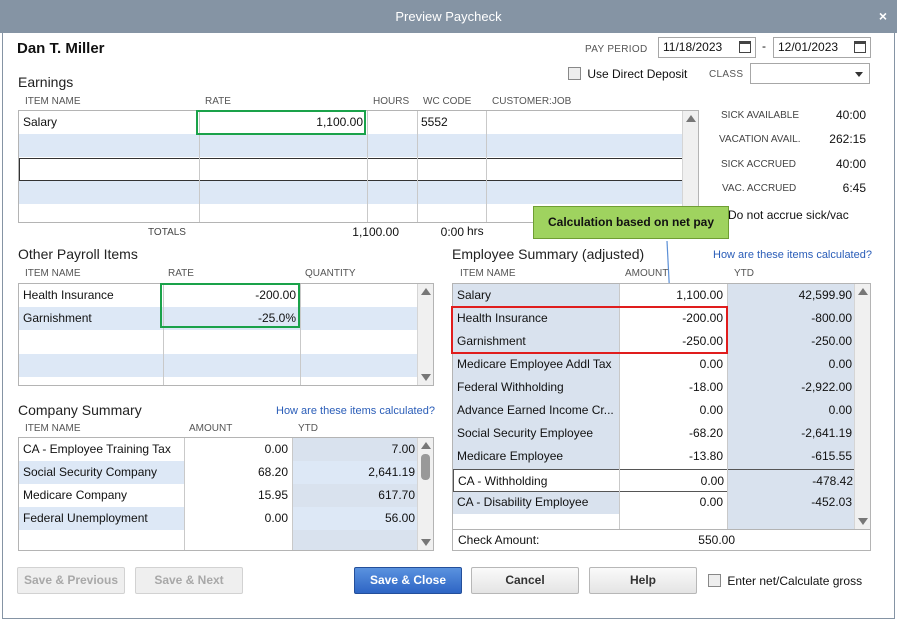 This screenshot has height=623, width=897. Describe the element at coordinates (661, 387) in the screenshot. I see `table-row: Federal Withholding -18.00 -2,922.00` at that location.